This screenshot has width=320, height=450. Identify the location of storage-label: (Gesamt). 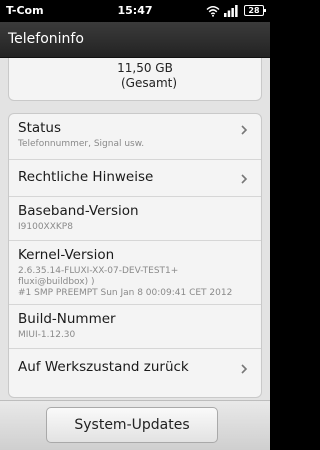
(149, 83).